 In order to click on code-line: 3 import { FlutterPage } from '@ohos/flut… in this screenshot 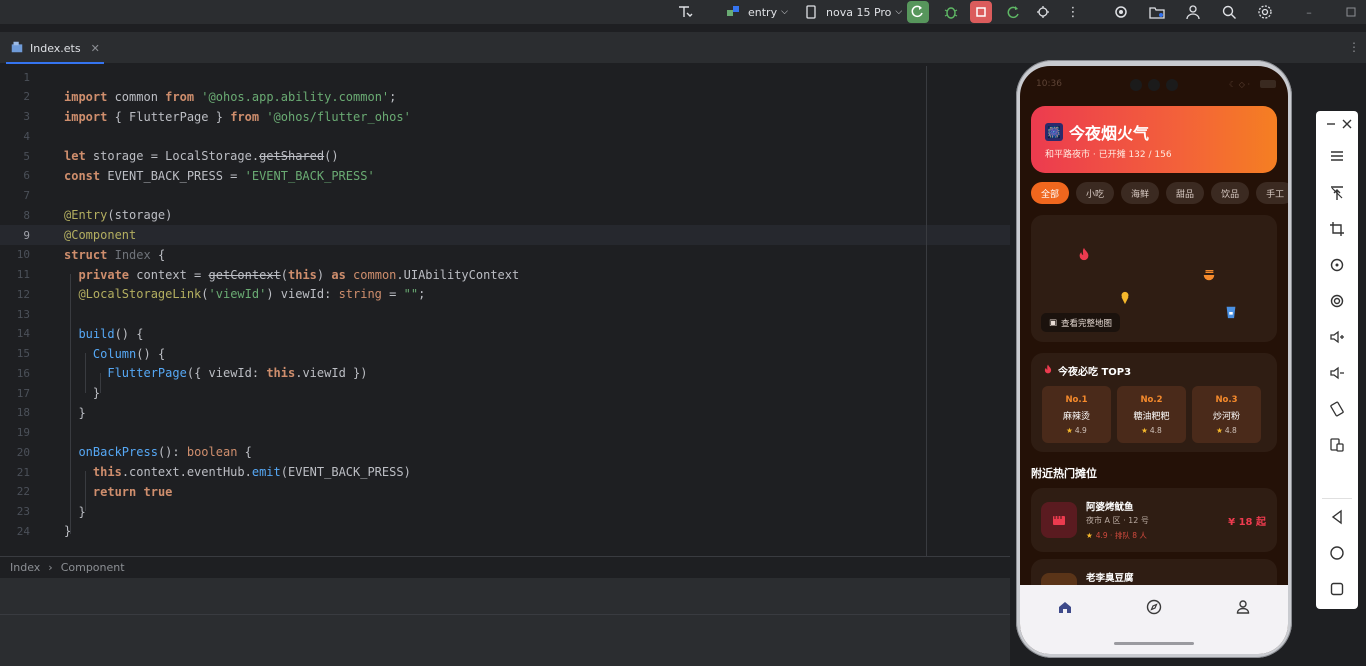, I will do `click(505, 117)`.